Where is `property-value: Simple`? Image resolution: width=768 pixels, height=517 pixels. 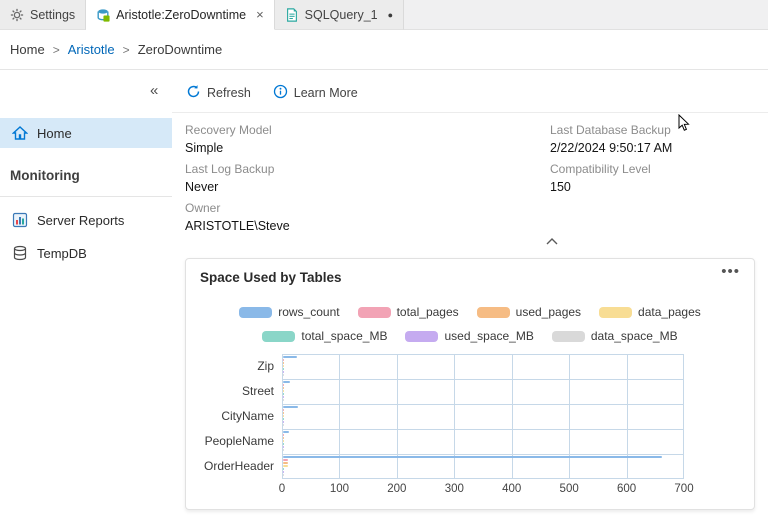
property-value: Simple is located at coordinates (204, 148).